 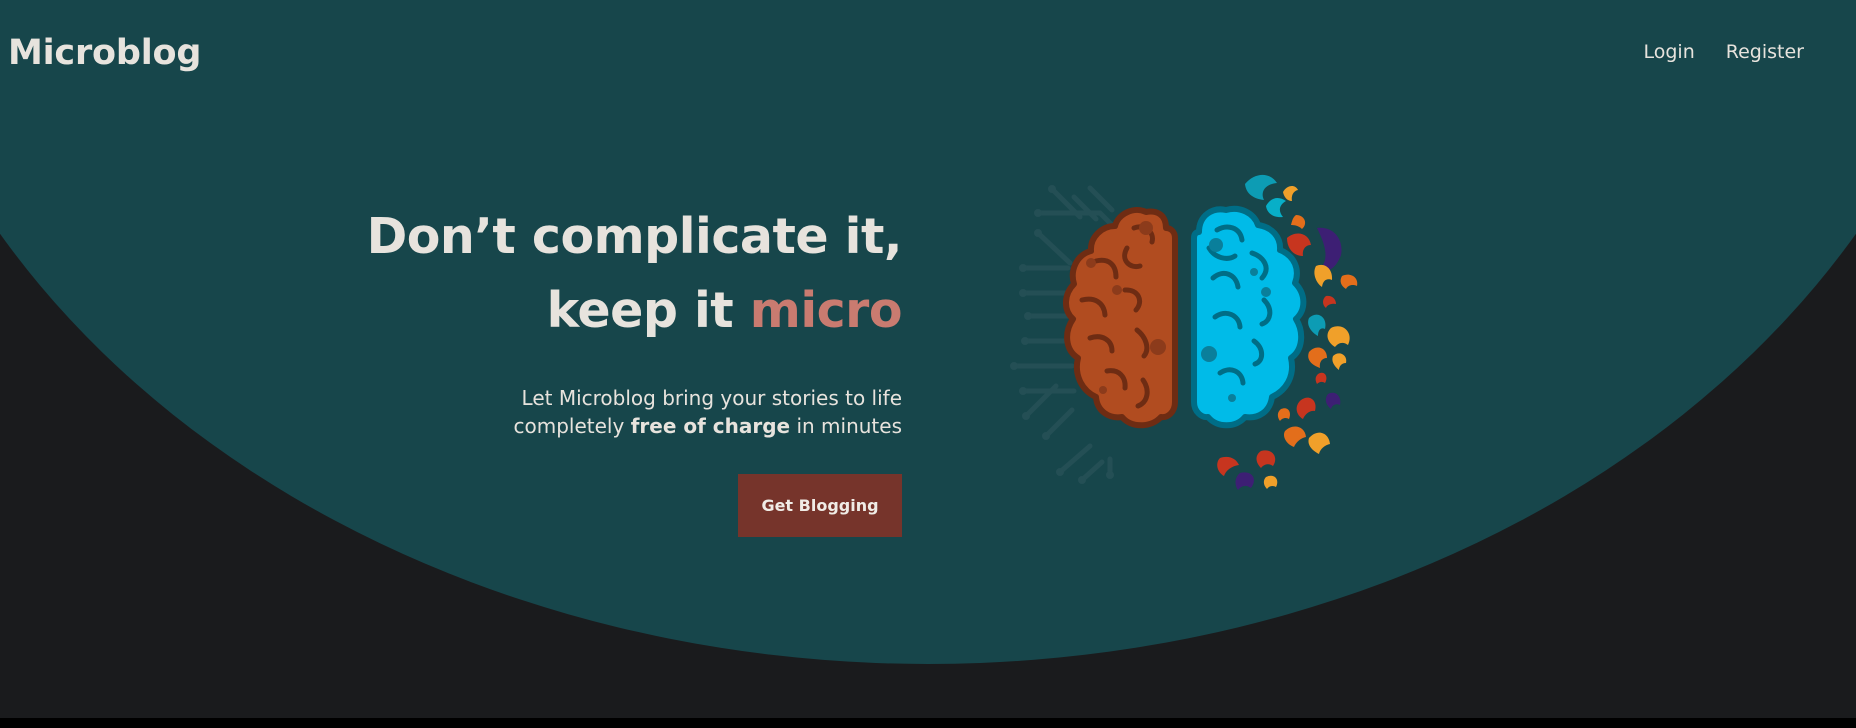 I want to click on register-link: Register, so click(x=1765, y=52).